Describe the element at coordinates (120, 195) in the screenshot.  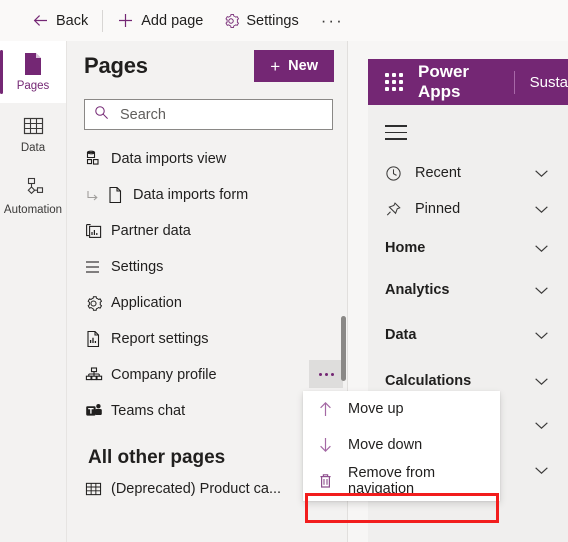
I see `form-icon` at that location.